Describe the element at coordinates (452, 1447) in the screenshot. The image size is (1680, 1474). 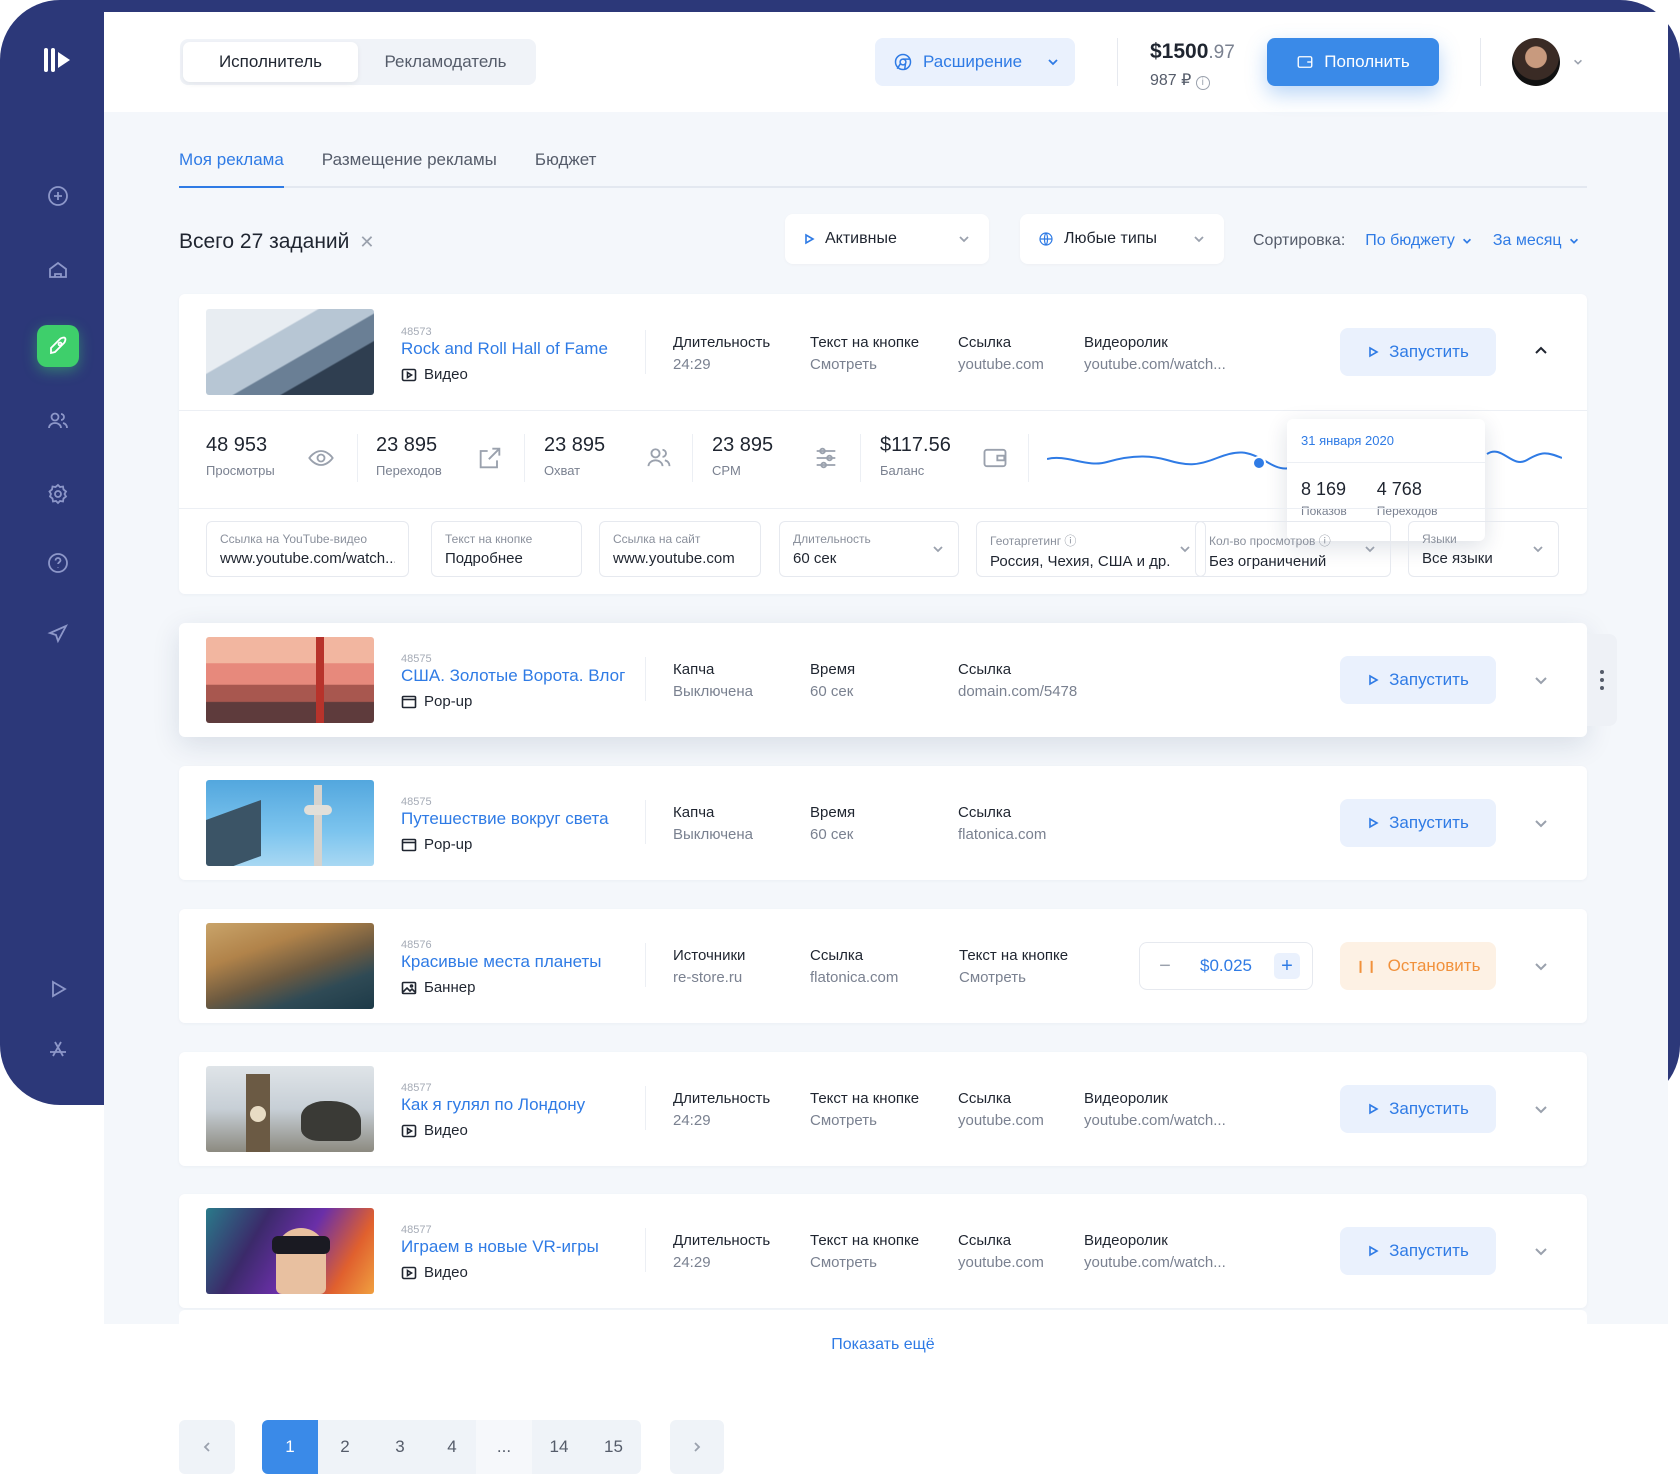
I see `page-button: 4` at that location.